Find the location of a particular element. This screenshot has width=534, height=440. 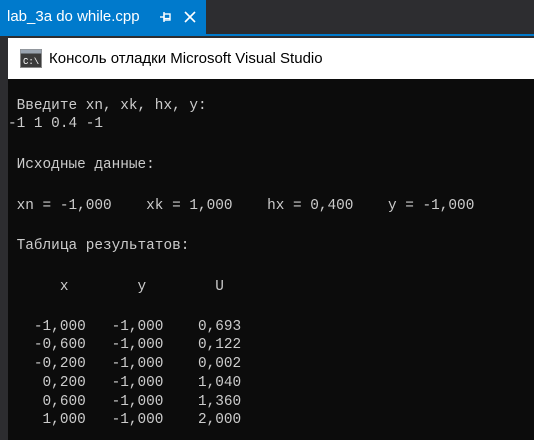

table-row: 0,600 -1,000 1,360 is located at coordinates (125, 402).